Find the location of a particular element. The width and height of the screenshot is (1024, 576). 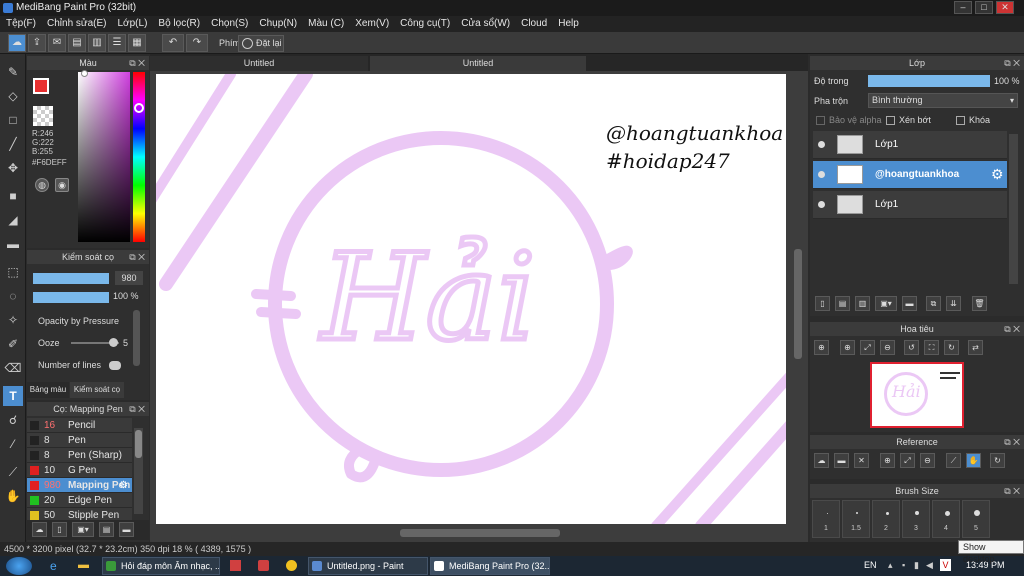

reset-button: Đặt lại is located at coordinates (261, 43).